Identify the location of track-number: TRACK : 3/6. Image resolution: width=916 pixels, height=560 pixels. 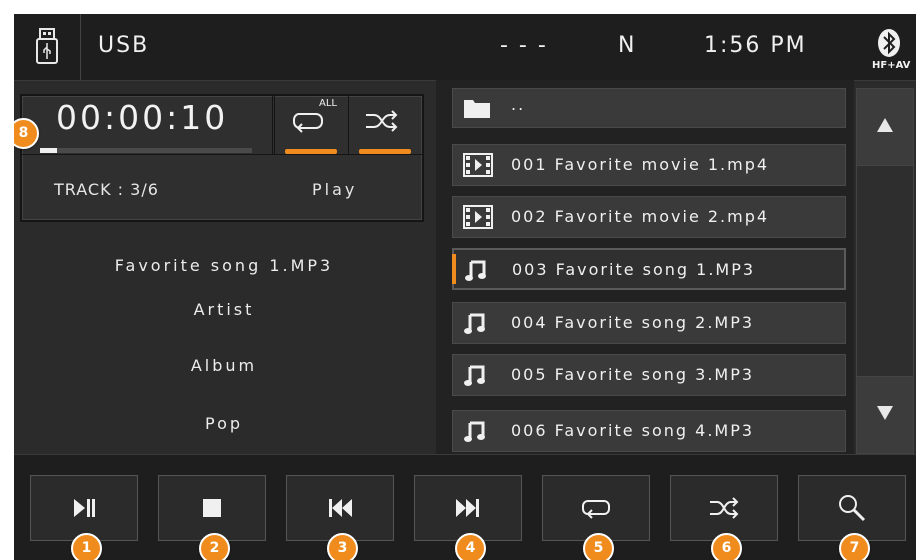
(106, 189).